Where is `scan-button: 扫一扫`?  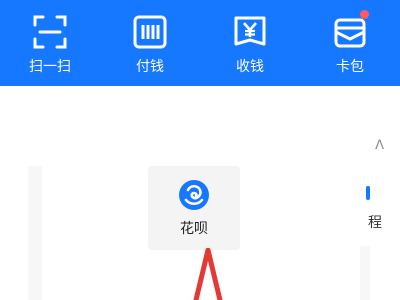
scan-button: 扫一扫 is located at coordinates (50, 38).